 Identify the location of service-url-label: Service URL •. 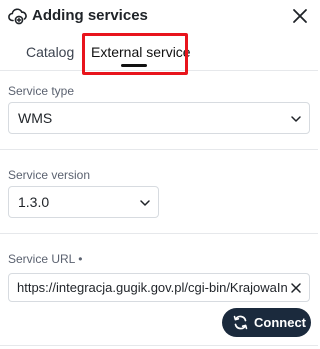
(45, 259).